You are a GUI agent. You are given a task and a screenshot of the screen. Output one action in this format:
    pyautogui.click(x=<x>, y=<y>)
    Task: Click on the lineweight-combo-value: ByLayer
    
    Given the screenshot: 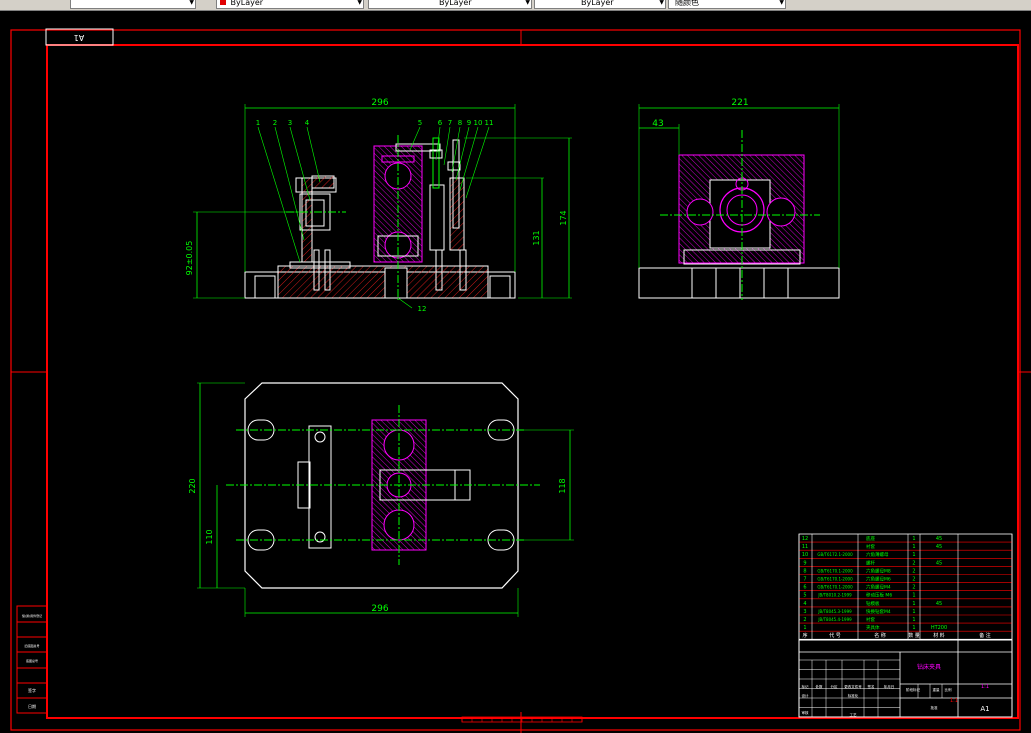 What is the action you would take?
    pyautogui.click(x=597, y=3)
    